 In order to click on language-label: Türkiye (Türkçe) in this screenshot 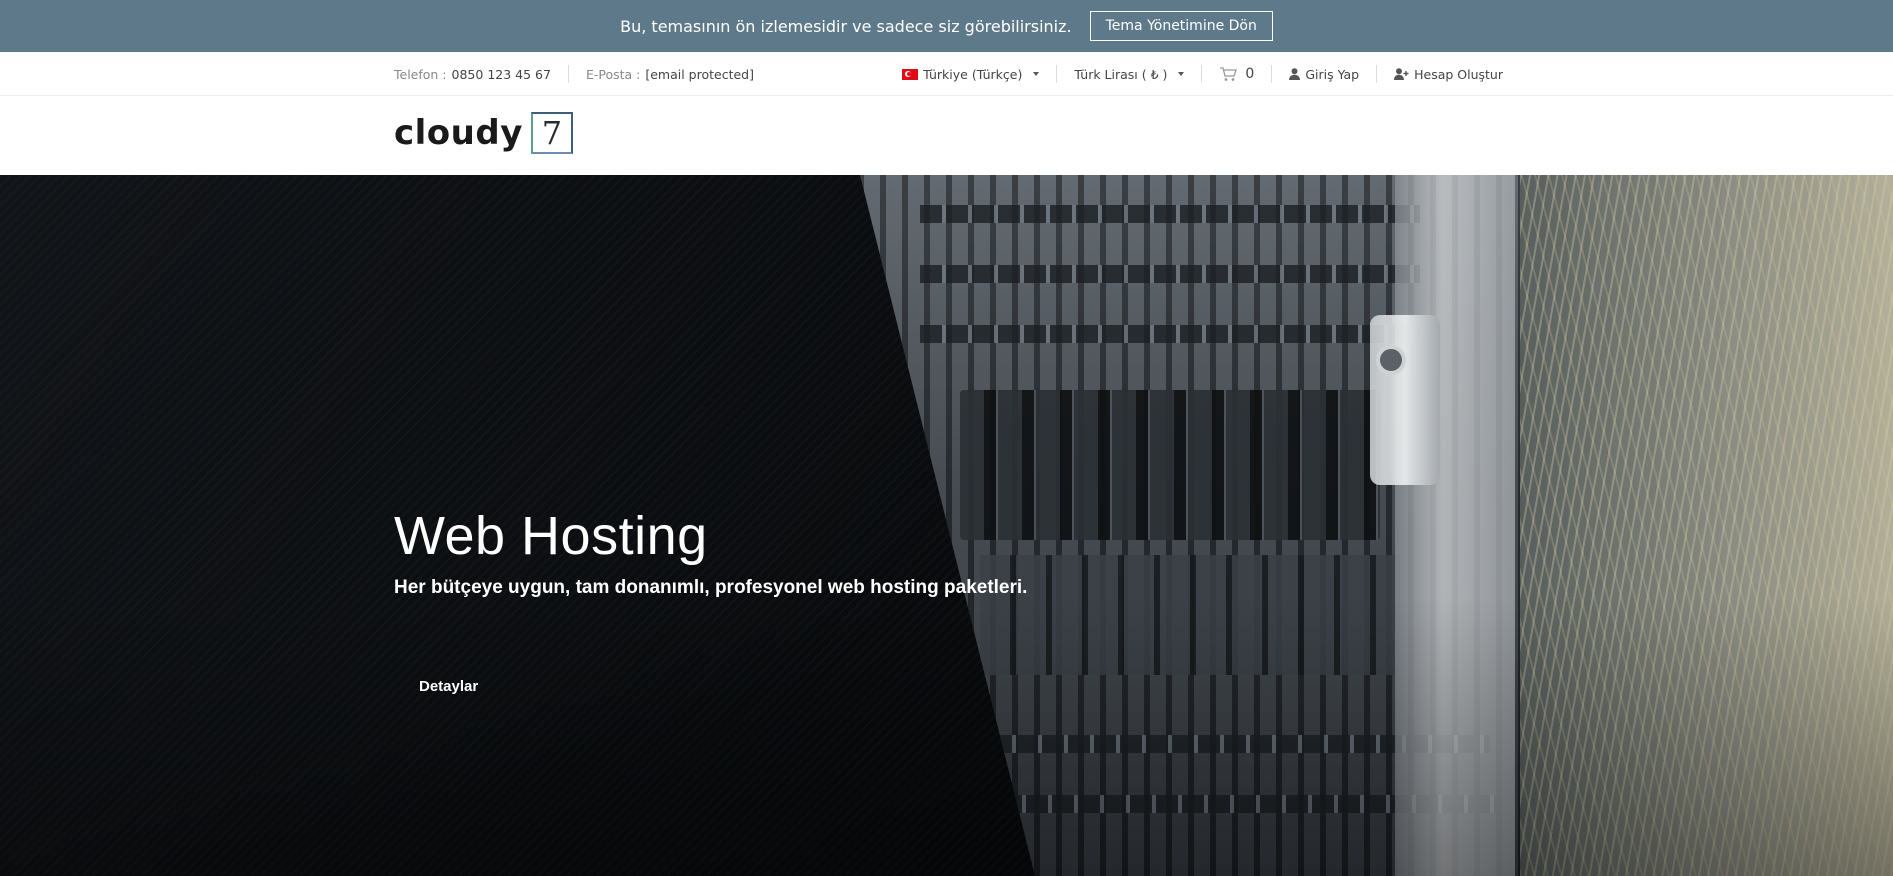, I will do `click(973, 74)`.